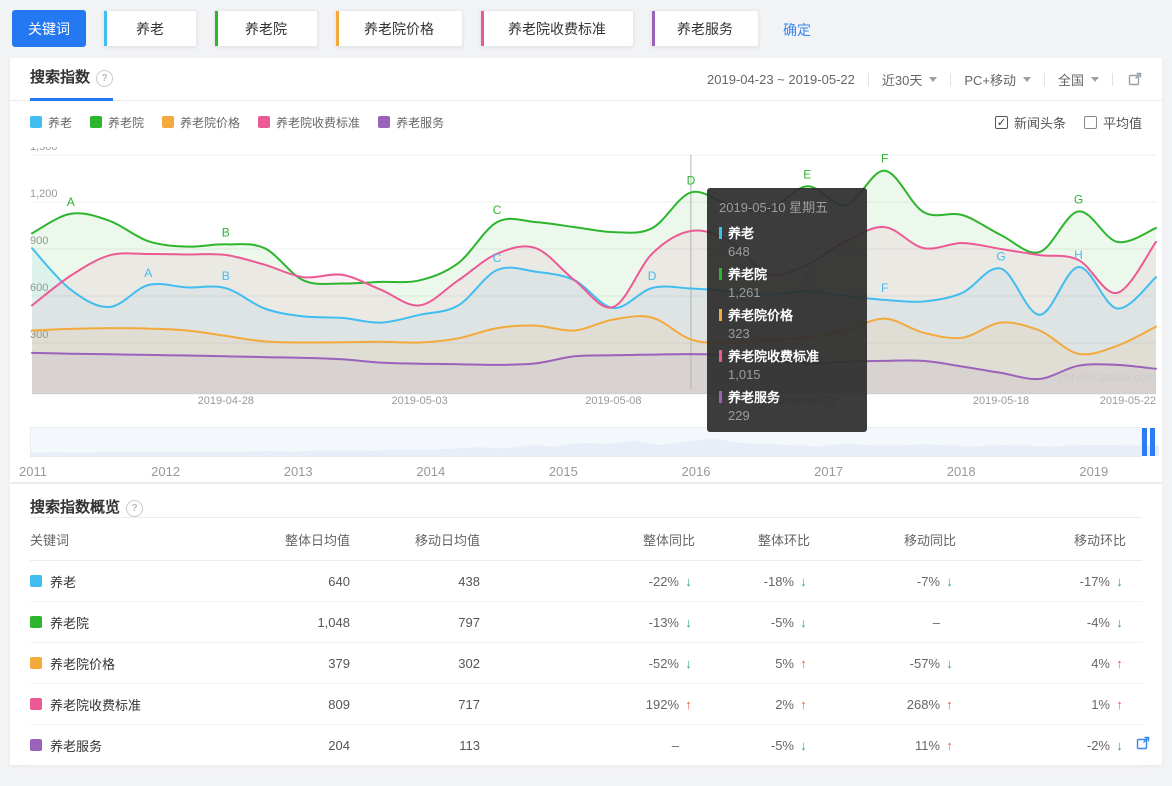  What do you see at coordinates (691, 180) in the screenshot?
I see `svg-text: D` at bounding box center [691, 180].